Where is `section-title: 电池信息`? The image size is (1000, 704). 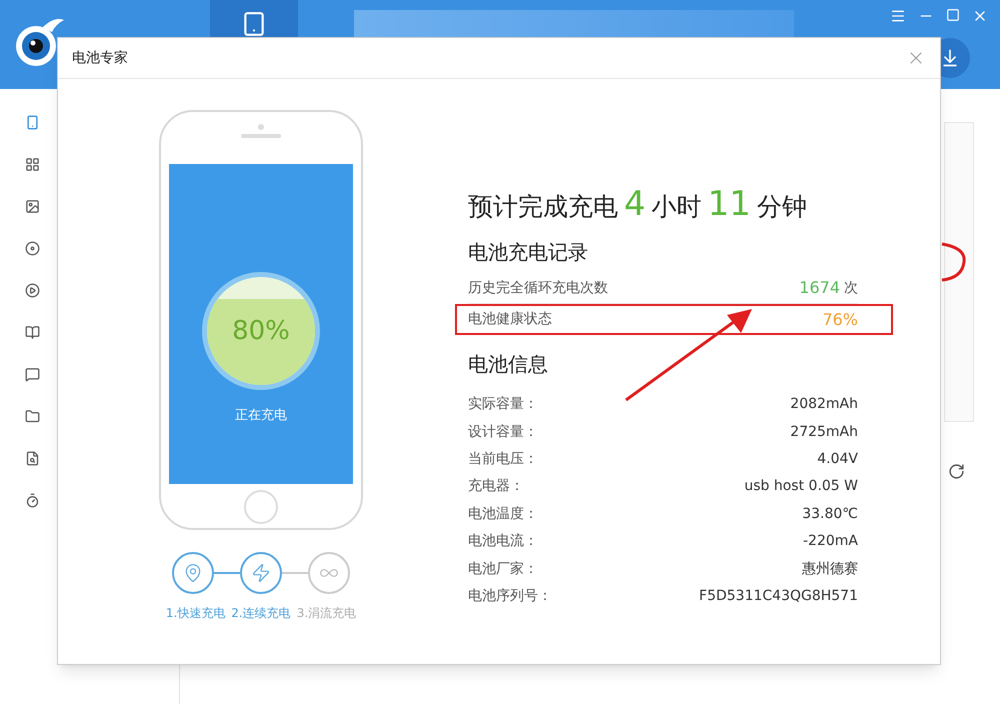 section-title: 电池信息 is located at coordinates (508, 364).